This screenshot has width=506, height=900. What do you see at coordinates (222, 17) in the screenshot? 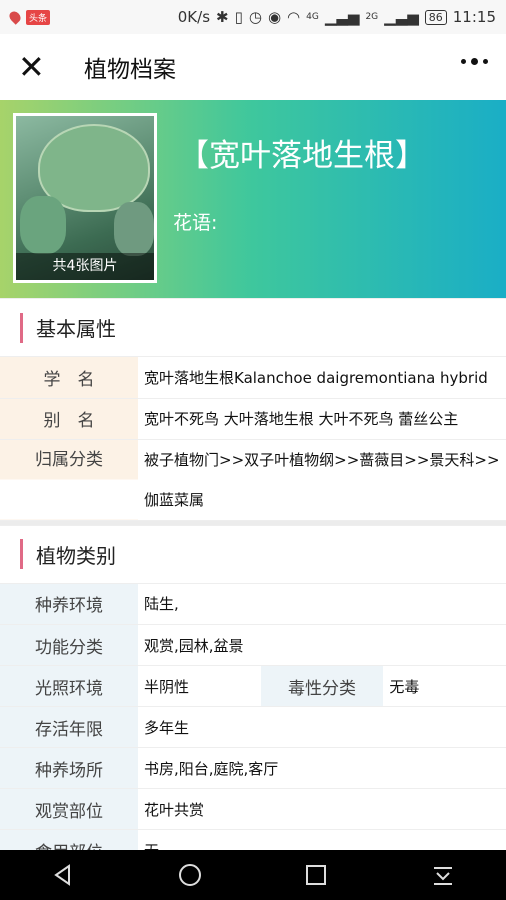
I see `bluetooth-icon: ✱` at bounding box center [222, 17].